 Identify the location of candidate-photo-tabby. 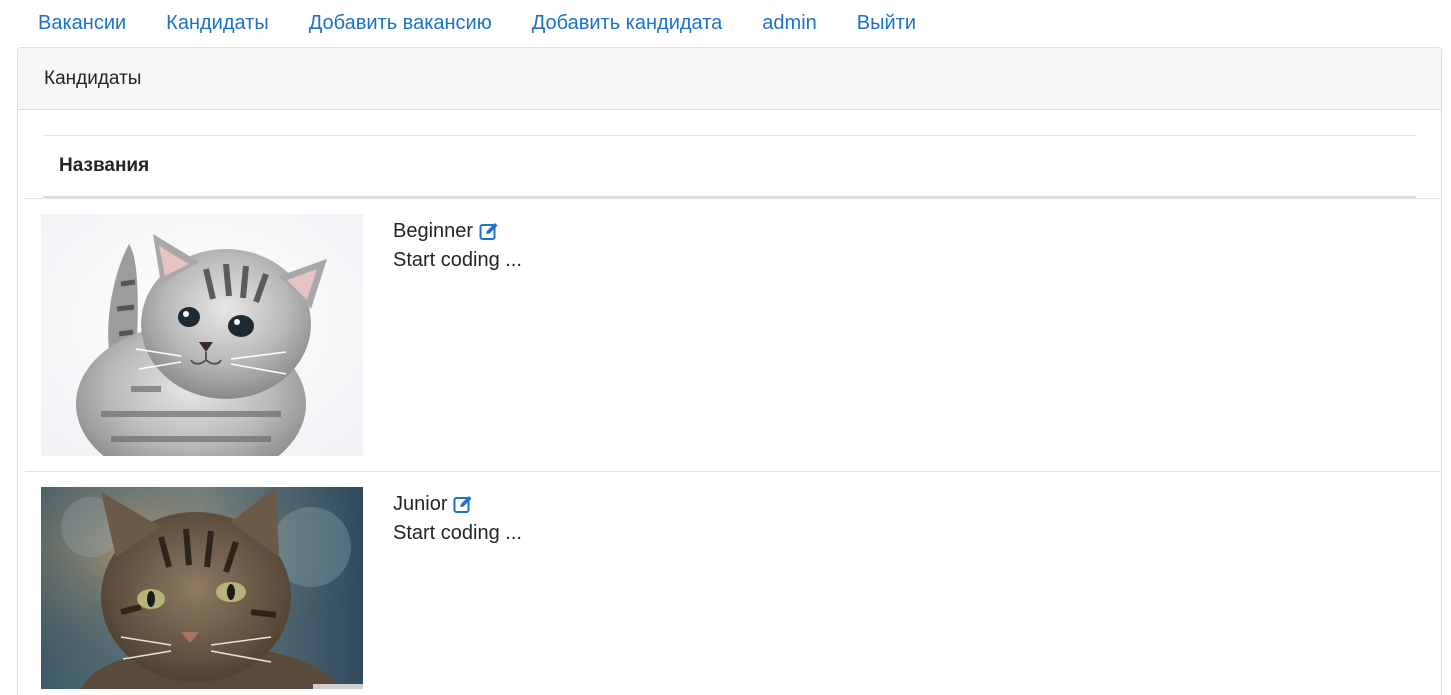
(202, 588).